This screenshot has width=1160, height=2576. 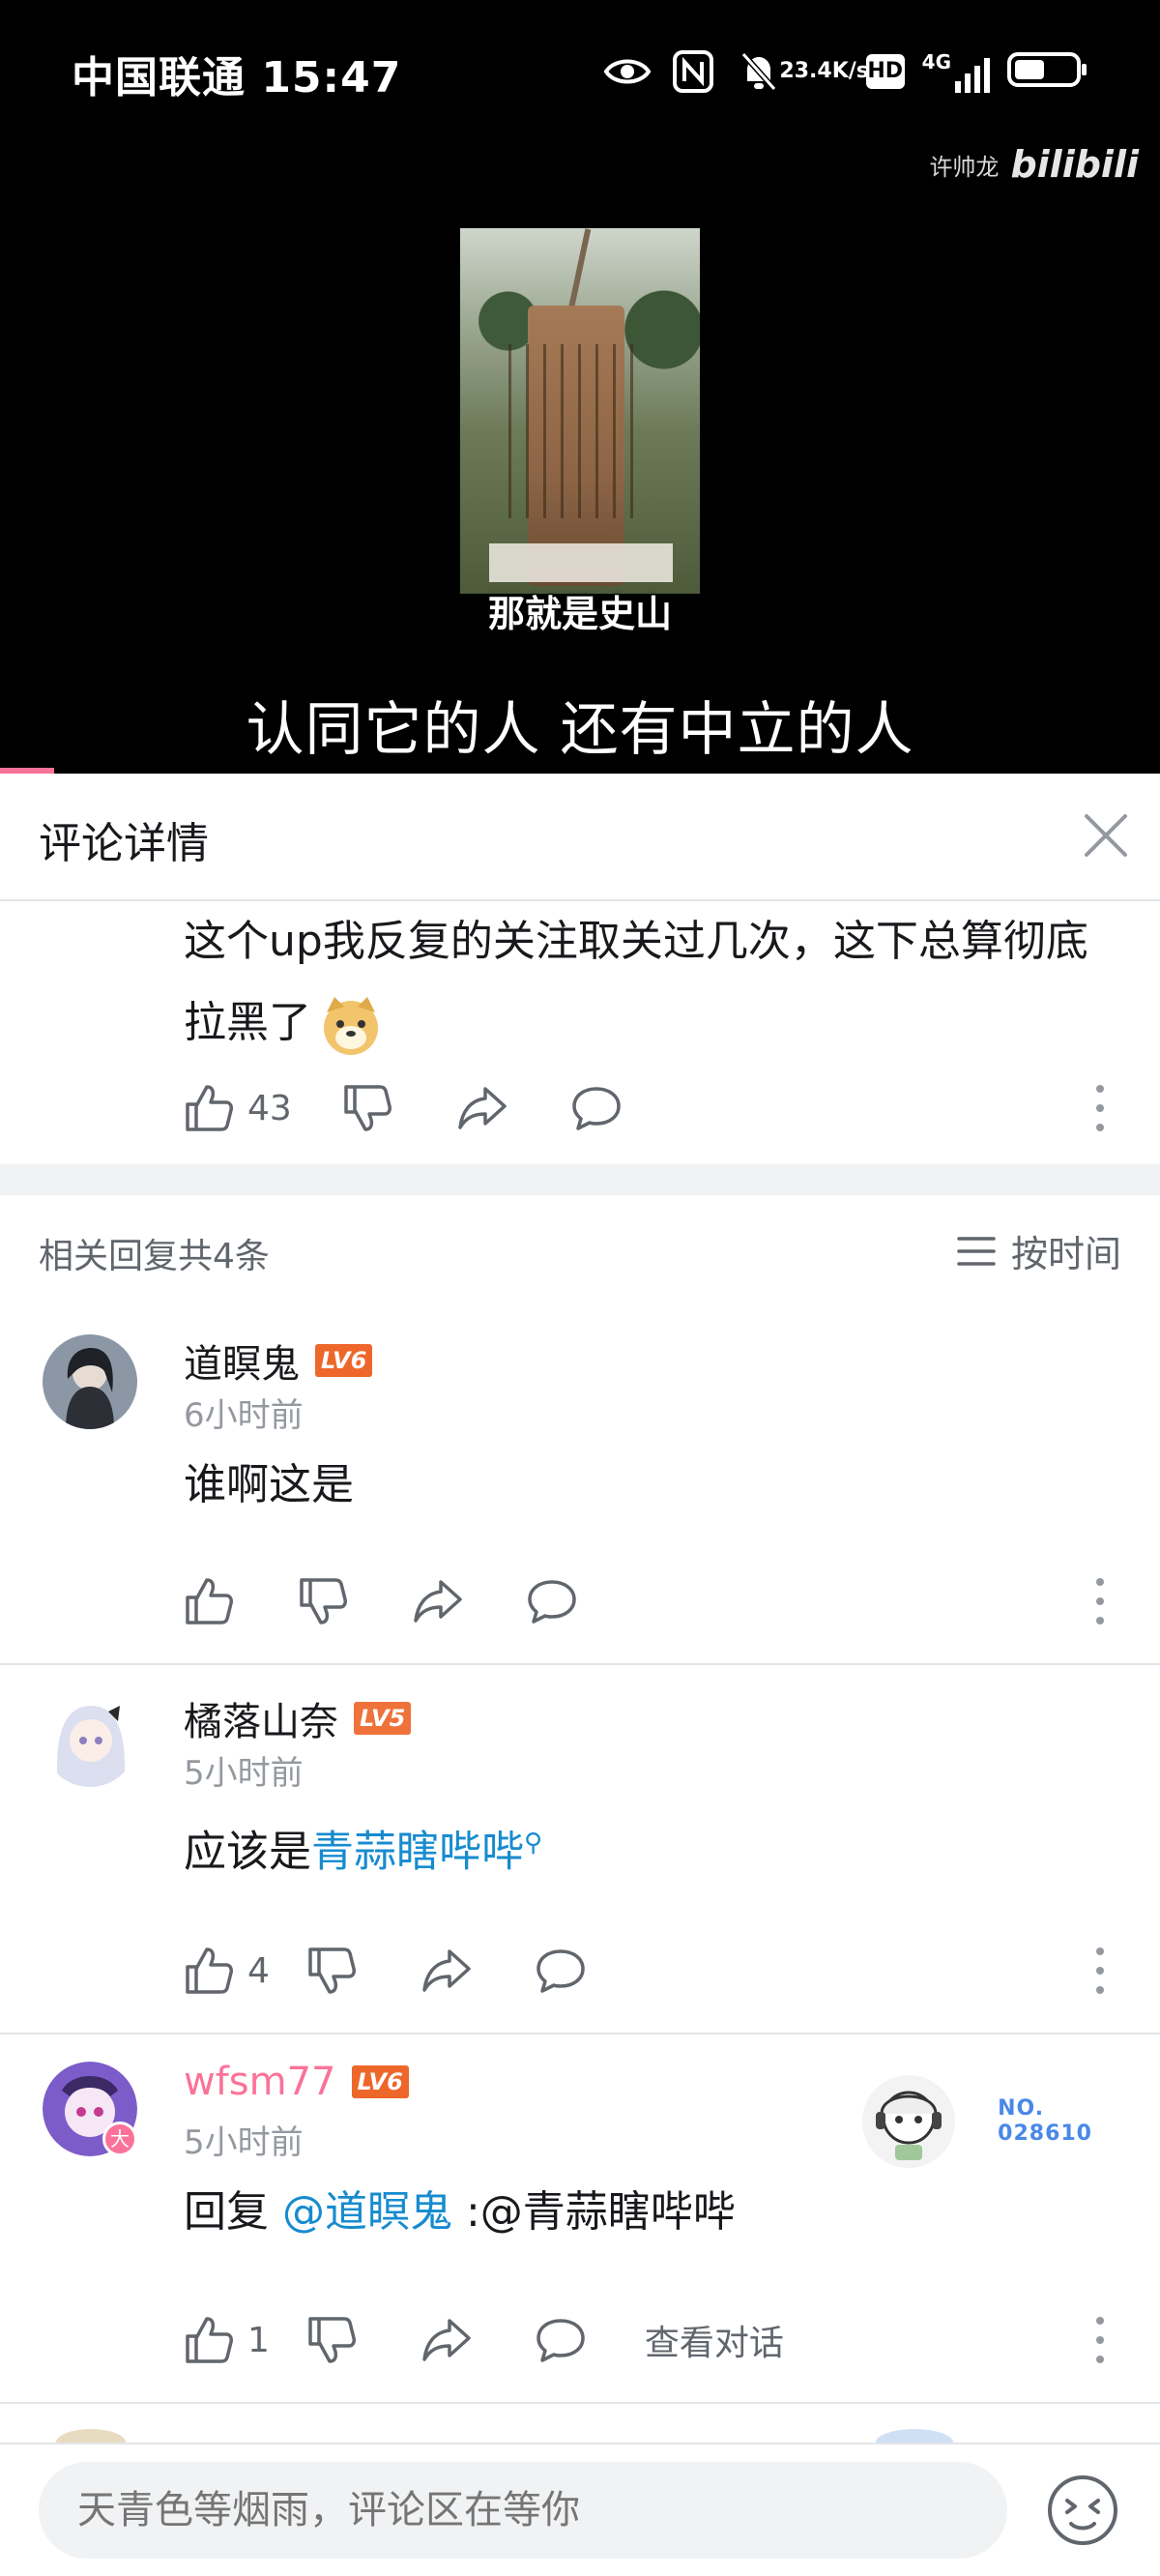 I want to click on avatar: 大, so click(x=90, y=2109).